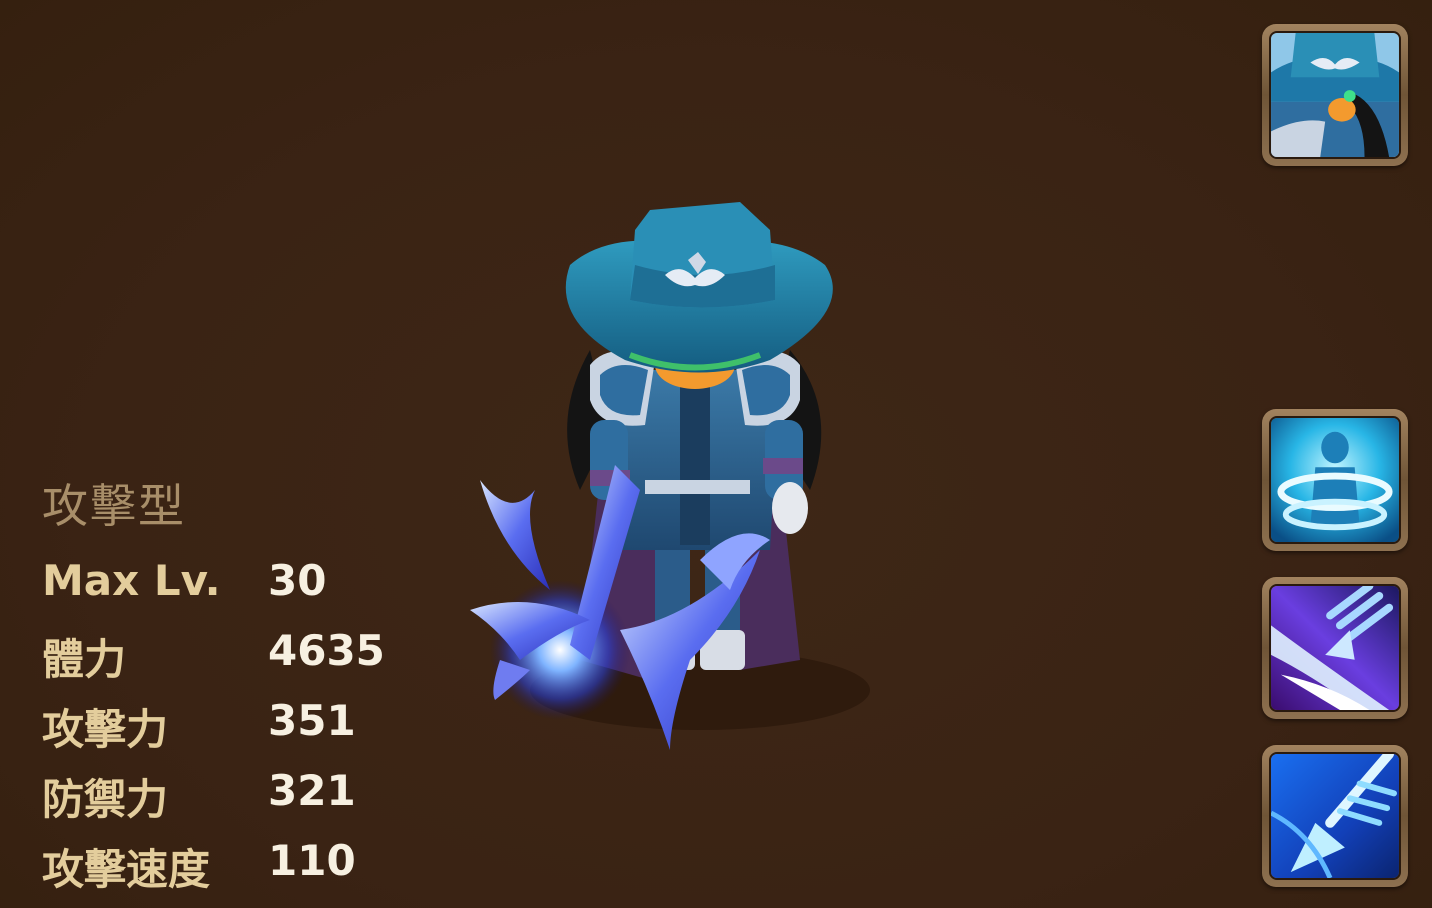 Image resolution: width=1432 pixels, height=908 pixels. Describe the element at coordinates (560, 650) in the screenshot. I see `weapon-glow` at that location.